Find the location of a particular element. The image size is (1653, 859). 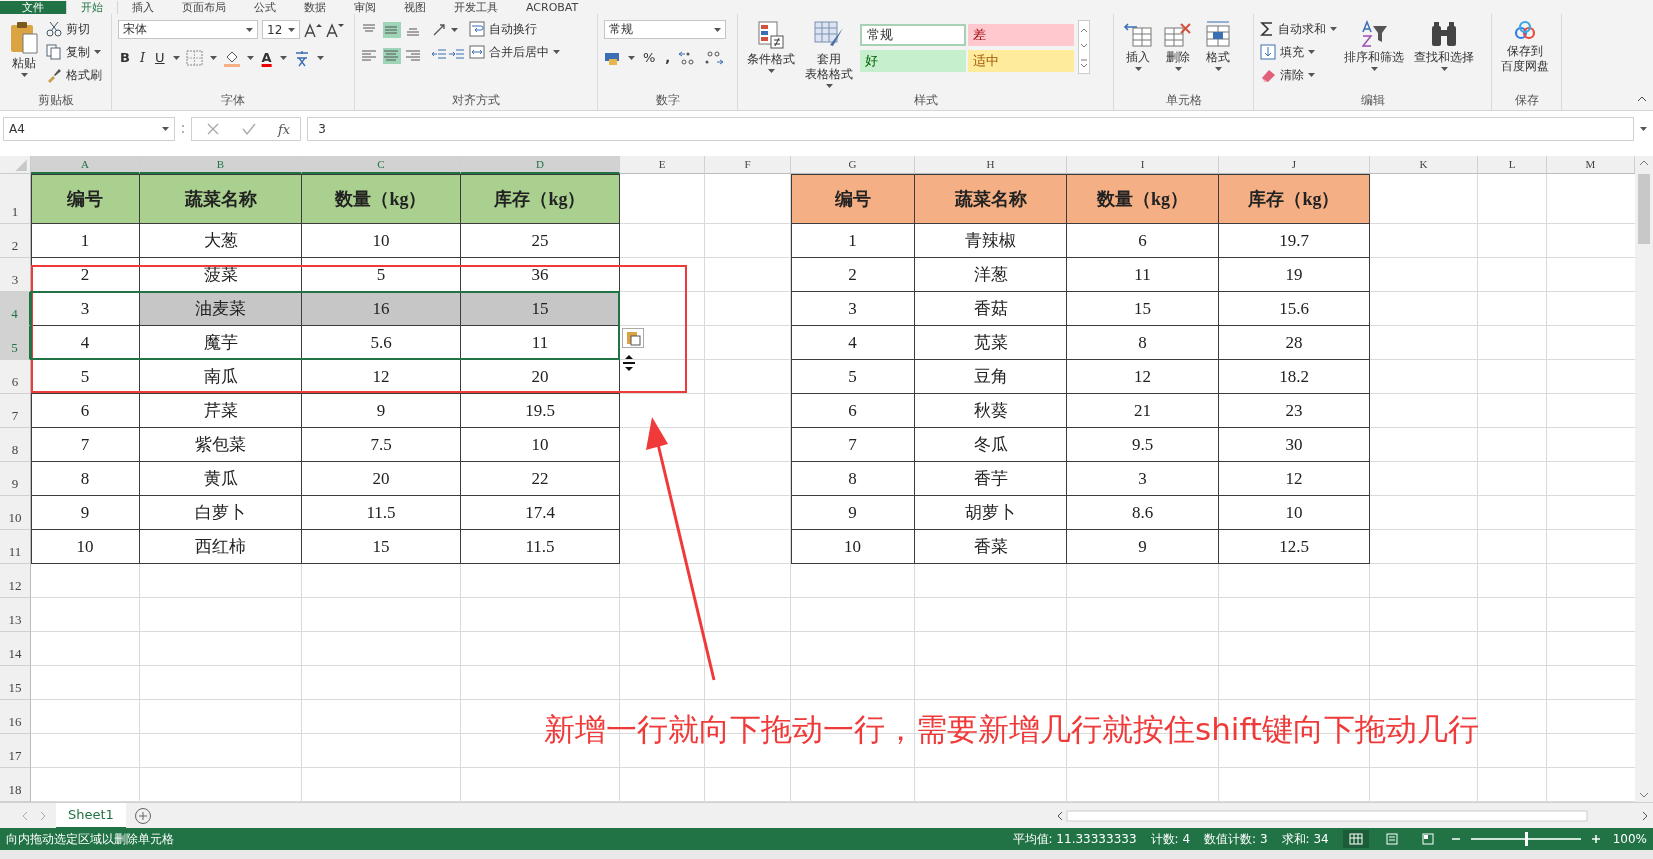

cancel-icon is located at coordinates (213, 129).